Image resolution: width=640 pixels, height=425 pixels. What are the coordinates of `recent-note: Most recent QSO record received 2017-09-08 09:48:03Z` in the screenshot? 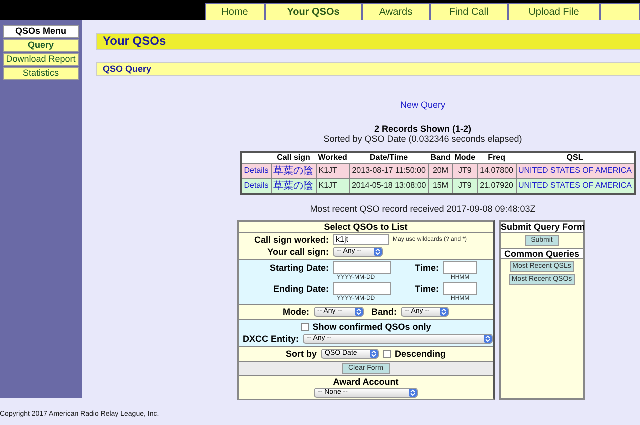 It's located at (423, 209).